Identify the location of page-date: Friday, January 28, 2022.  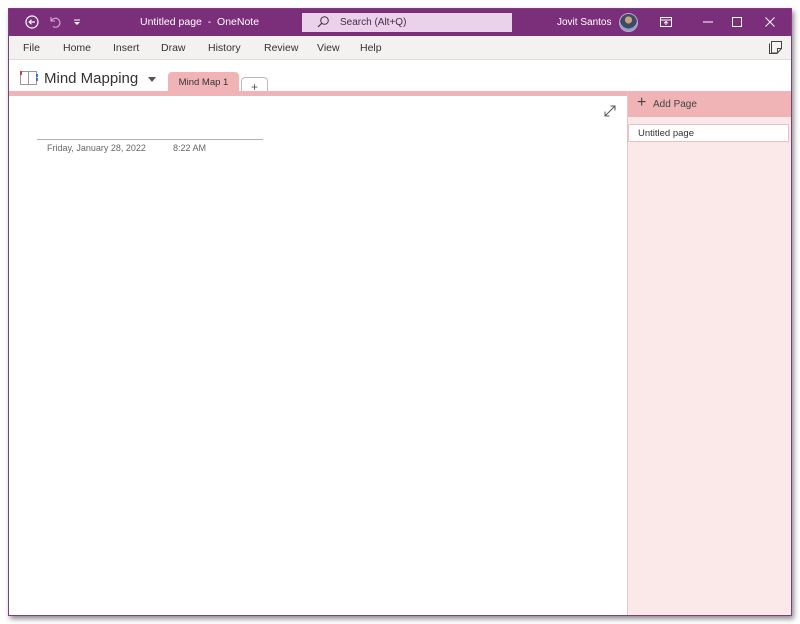
(96, 148).